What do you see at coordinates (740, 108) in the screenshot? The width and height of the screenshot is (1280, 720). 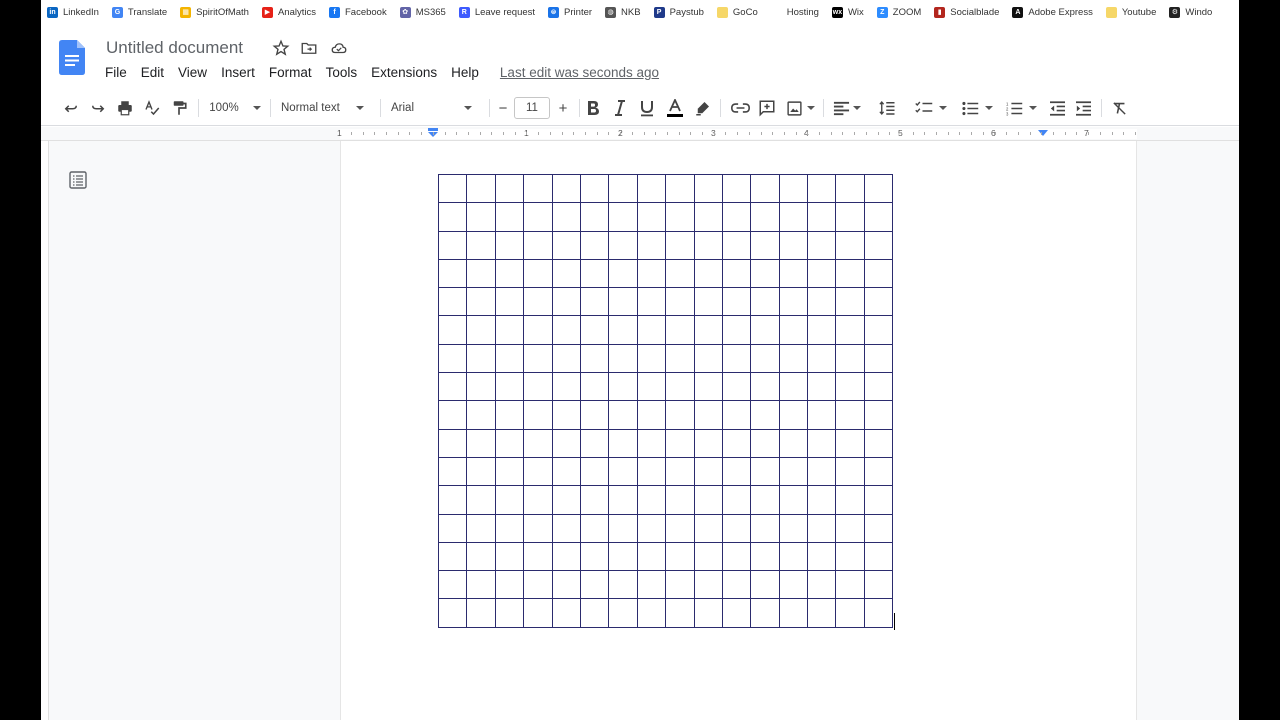 I see `insert-link-icon` at bounding box center [740, 108].